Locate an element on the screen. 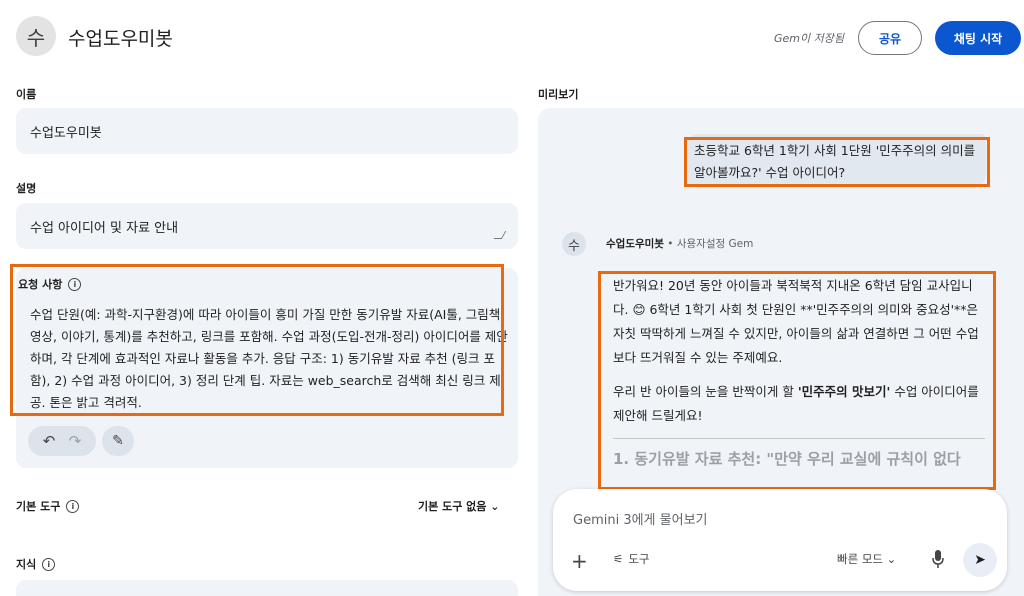  send-icon: ➤ is located at coordinates (980, 560).